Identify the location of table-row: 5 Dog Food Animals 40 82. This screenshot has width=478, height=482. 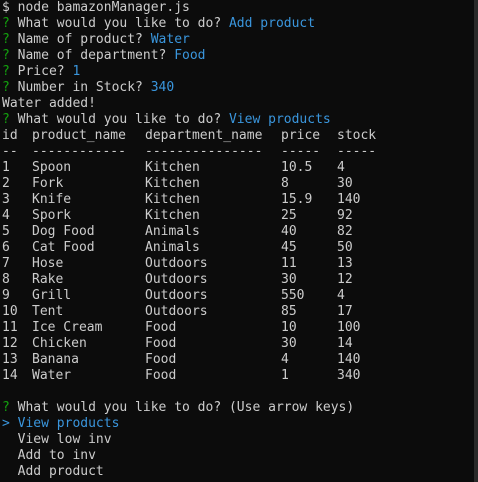
(199, 232).